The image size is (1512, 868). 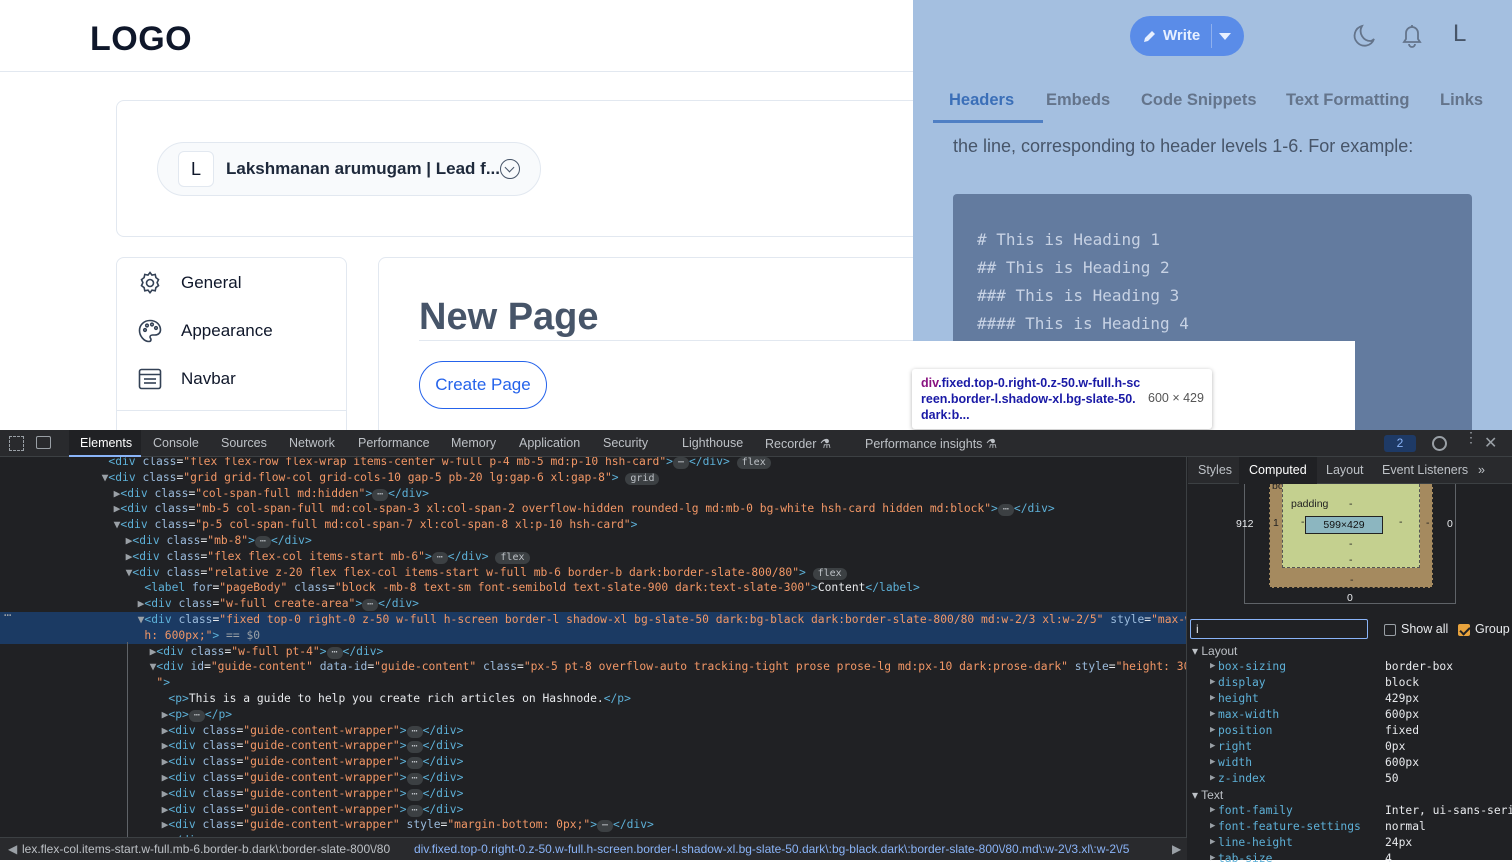 What do you see at coordinates (12, 849) in the screenshot?
I see `scroll-left-icon: ◀` at bounding box center [12, 849].